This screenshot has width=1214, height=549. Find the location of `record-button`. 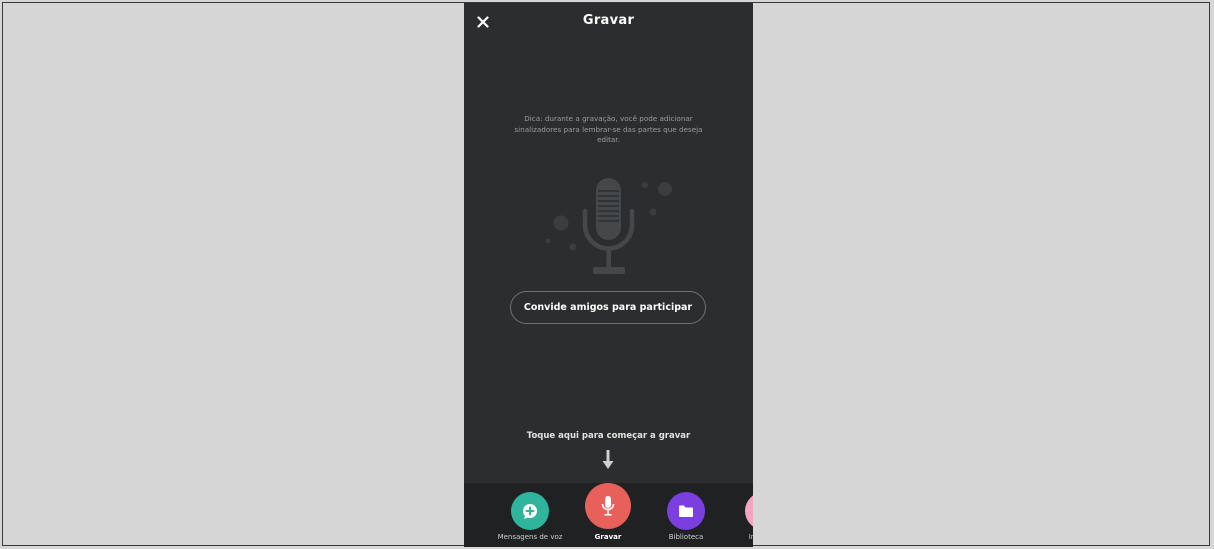

record-button is located at coordinates (608, 506).